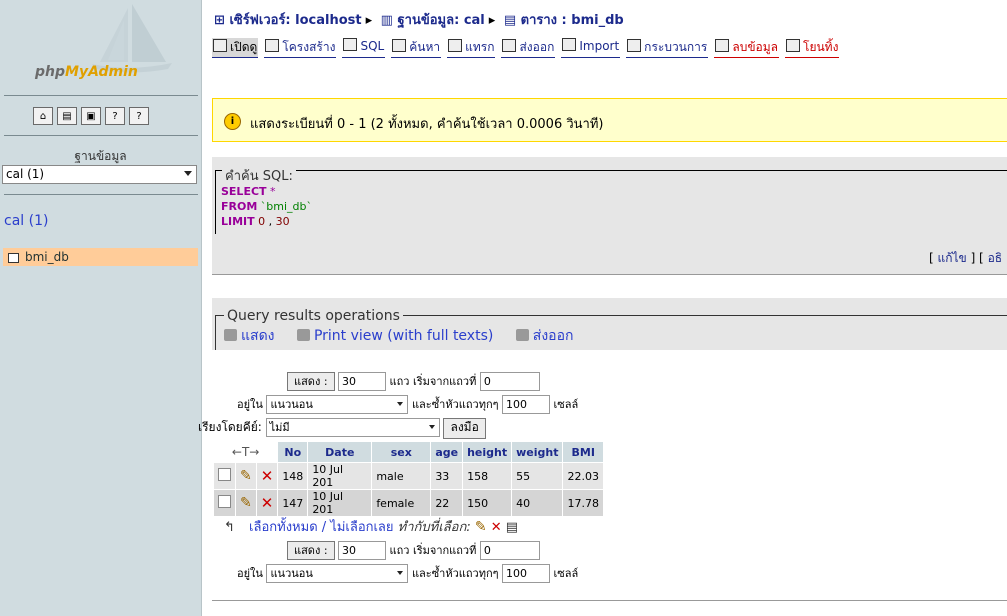  I want to click on bottom-divider, so click(609, 600).